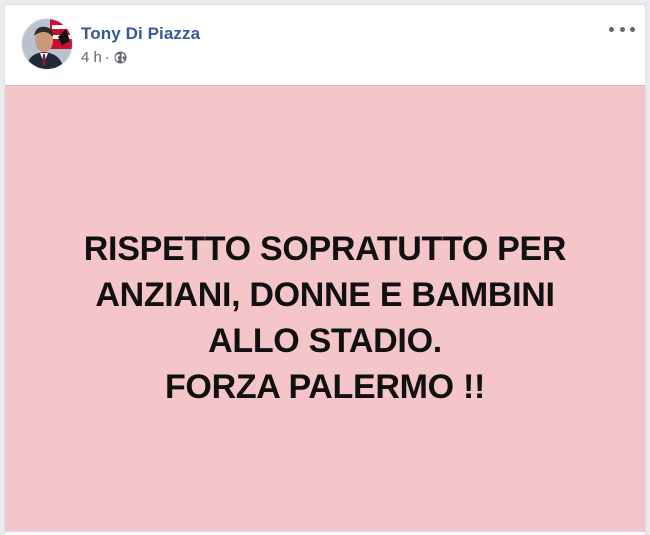  What do you see at coordinates (325, 387) in the screenshot?
I see `post-text-line: FORZA PALERMO !!` at bounding box center [325, 387].